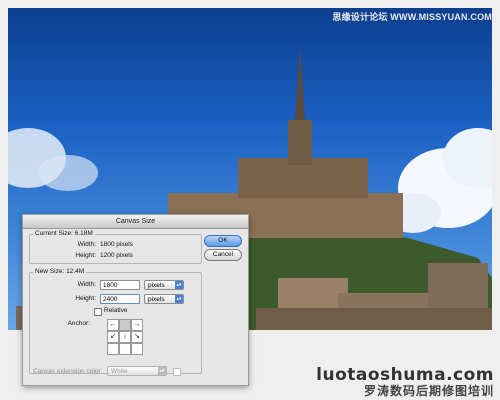 The height and width of the screenshot is (400, 500). Describe the element at coordinates (223, 241) in the screenshot. I see `ok-button: OK` at that location.